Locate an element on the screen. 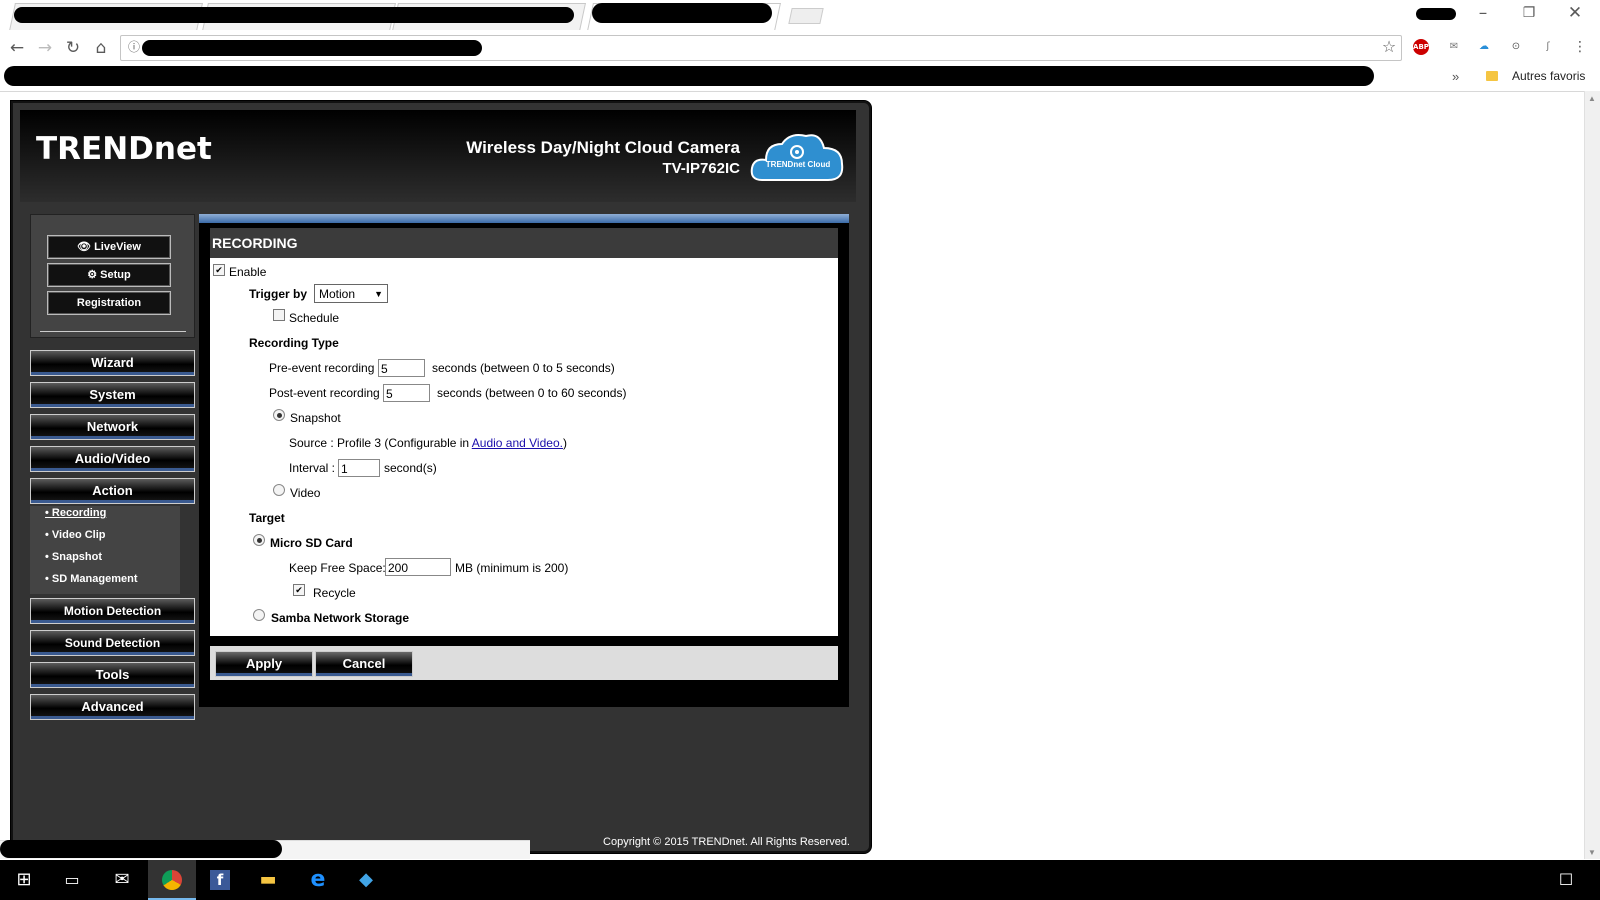 Image resolution: width=1600 pixels, height=900 pixels. pre-event-input: 5 is located at coordinates (401, 368).